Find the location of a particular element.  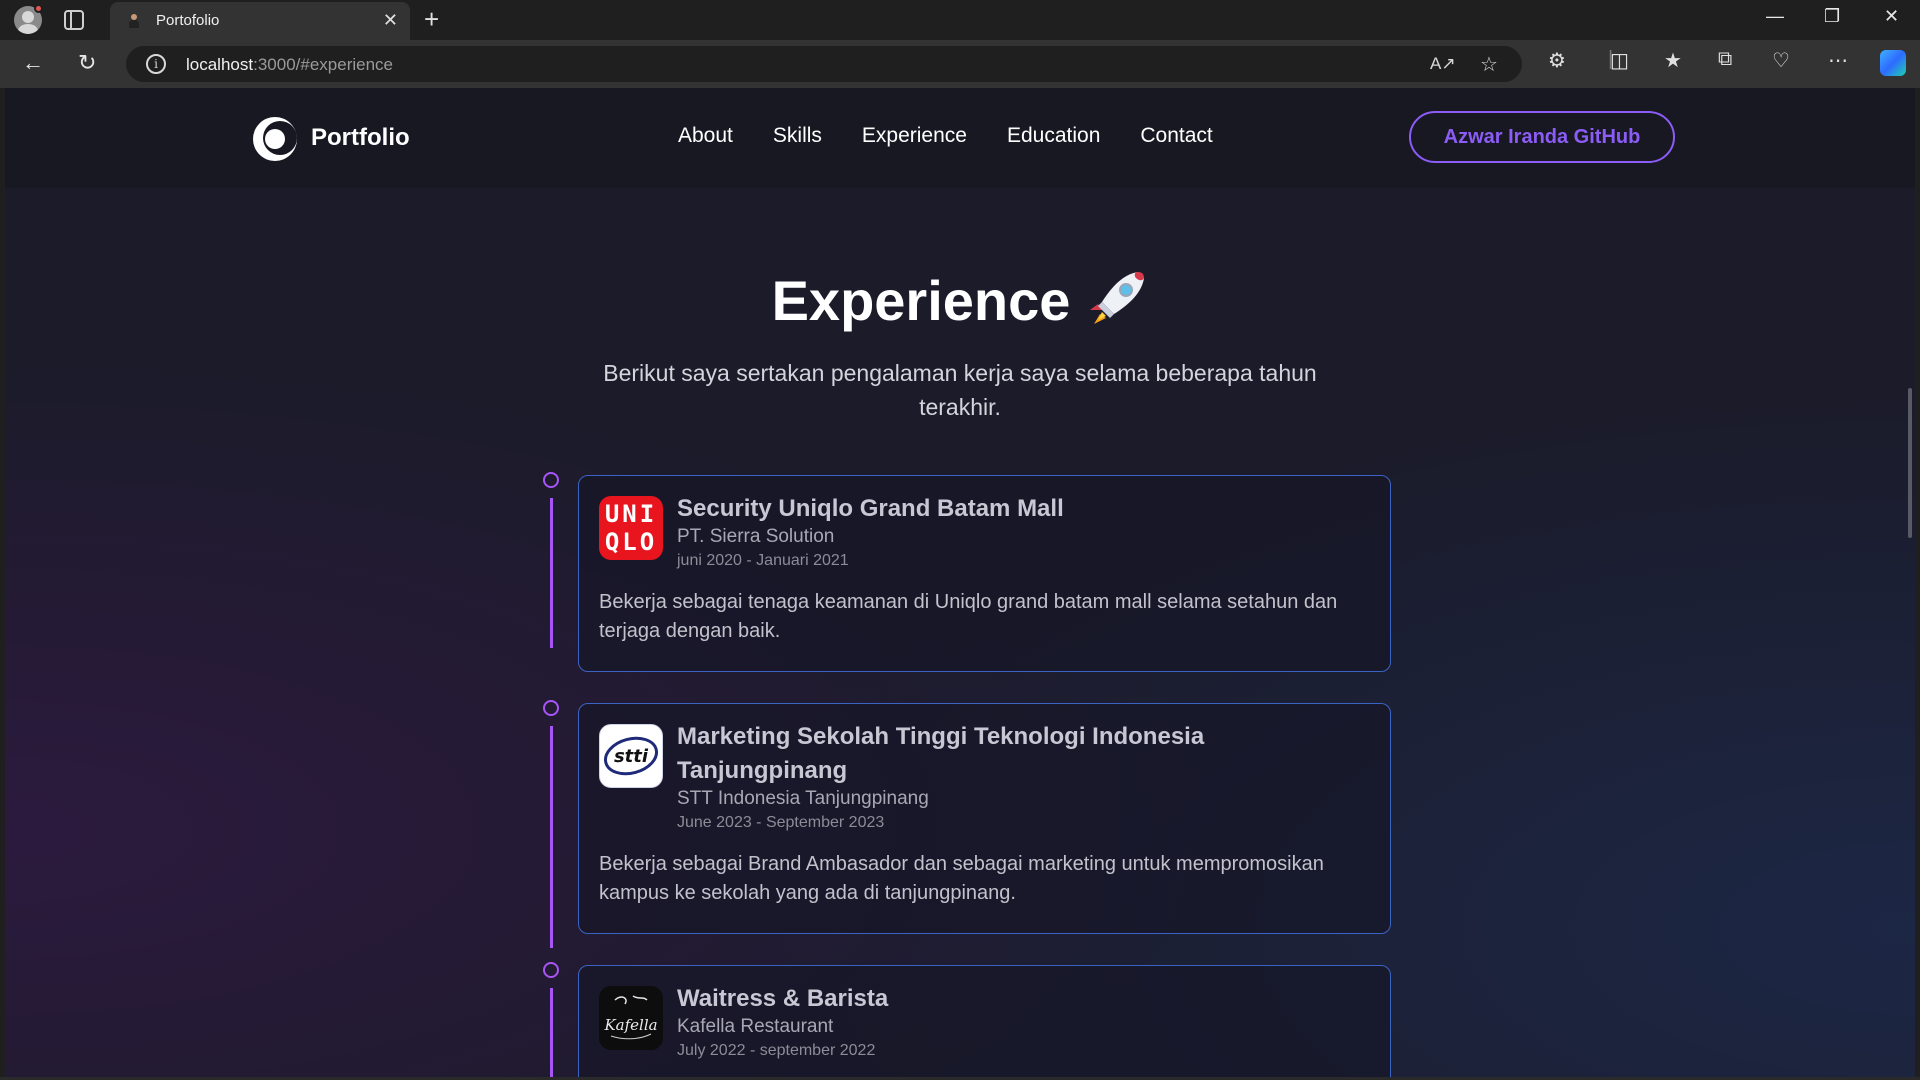

brand-name: Portfolio is located at coordinates (360, 137).